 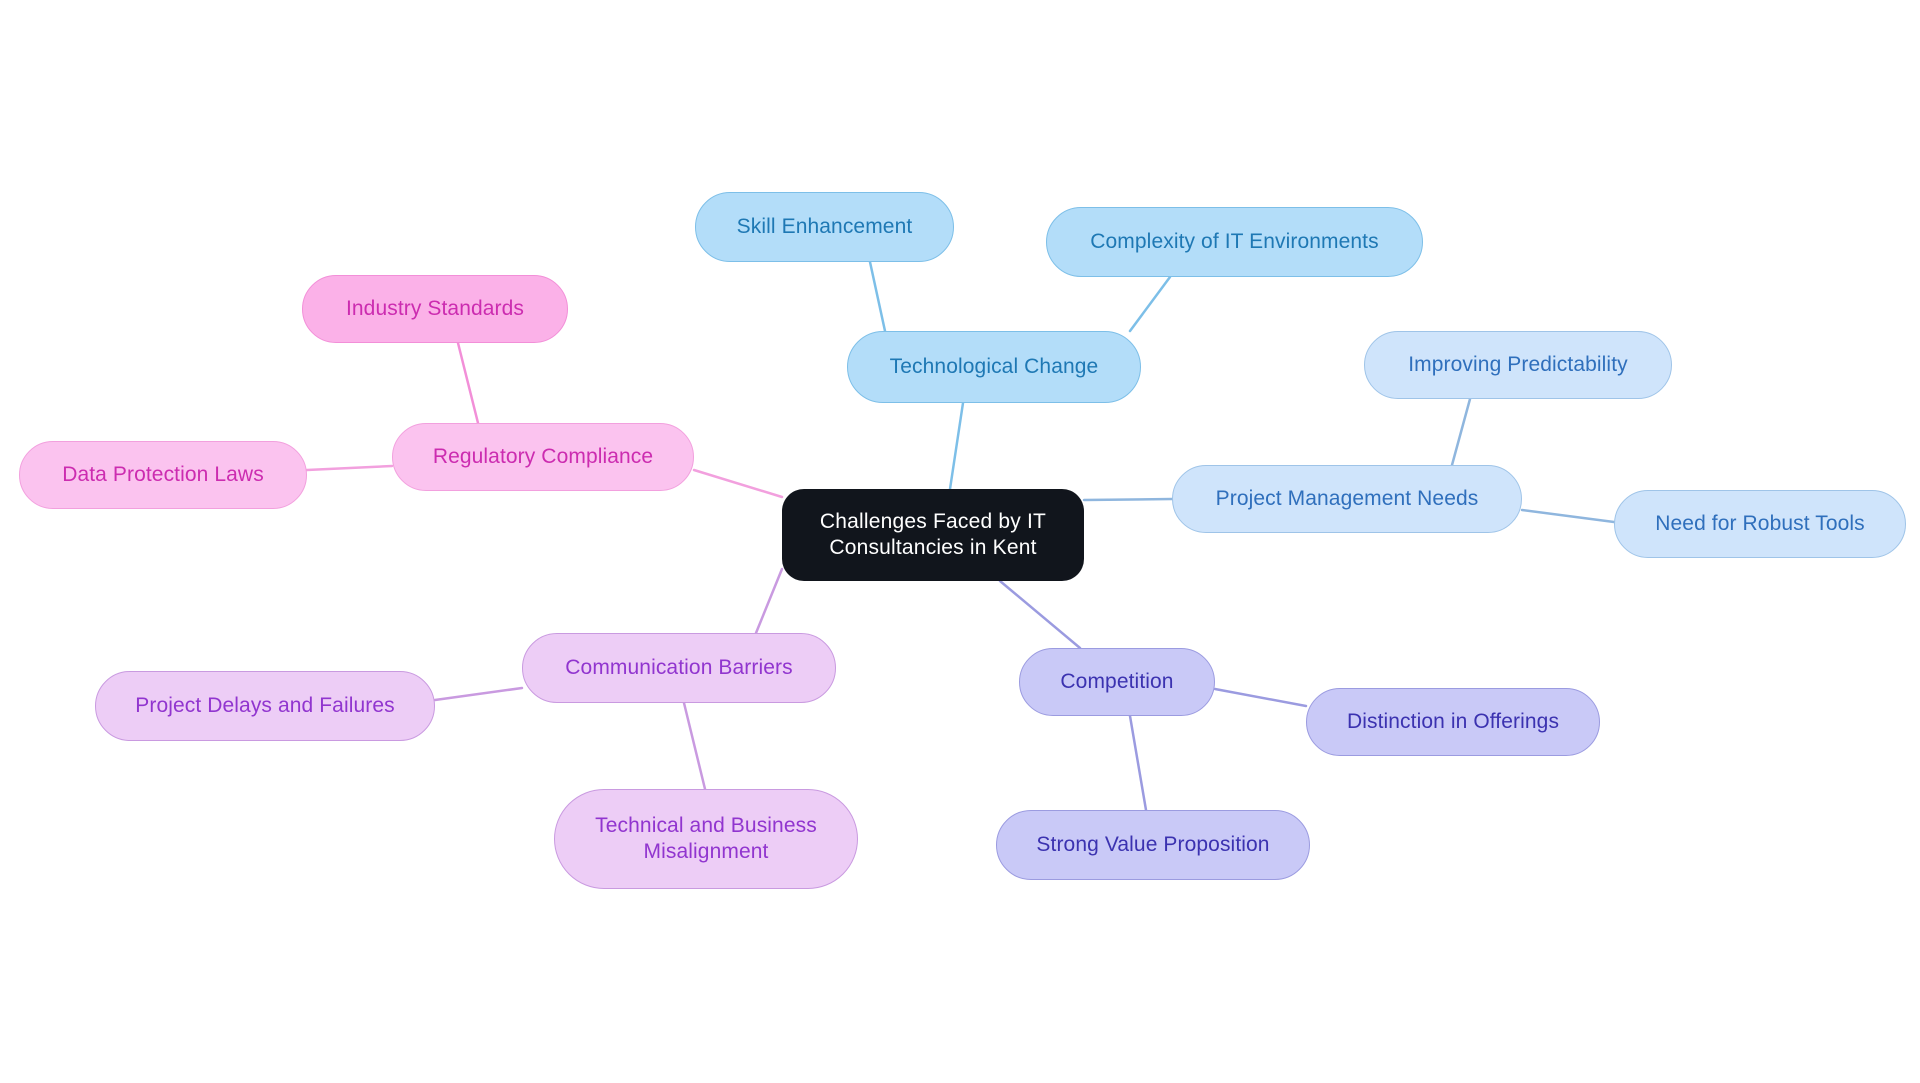 I want to click on node-label: Project Delays and Failures, so click(x=265, y=706).